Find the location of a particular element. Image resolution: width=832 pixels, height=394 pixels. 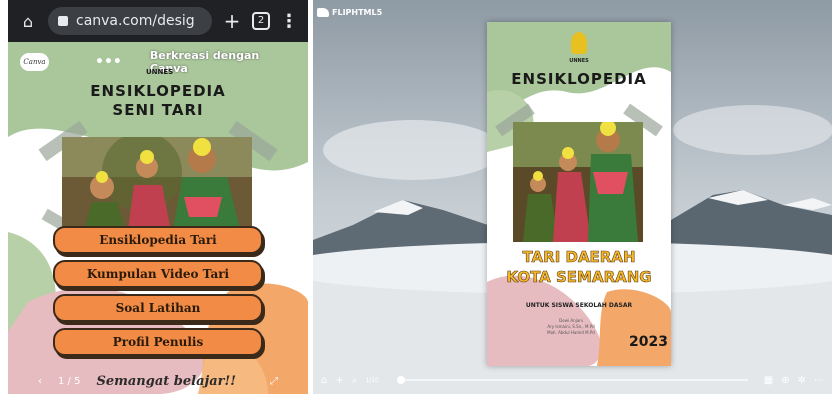

book-title: ENSIKLOPEDIA is located at coordinates (579, 79).